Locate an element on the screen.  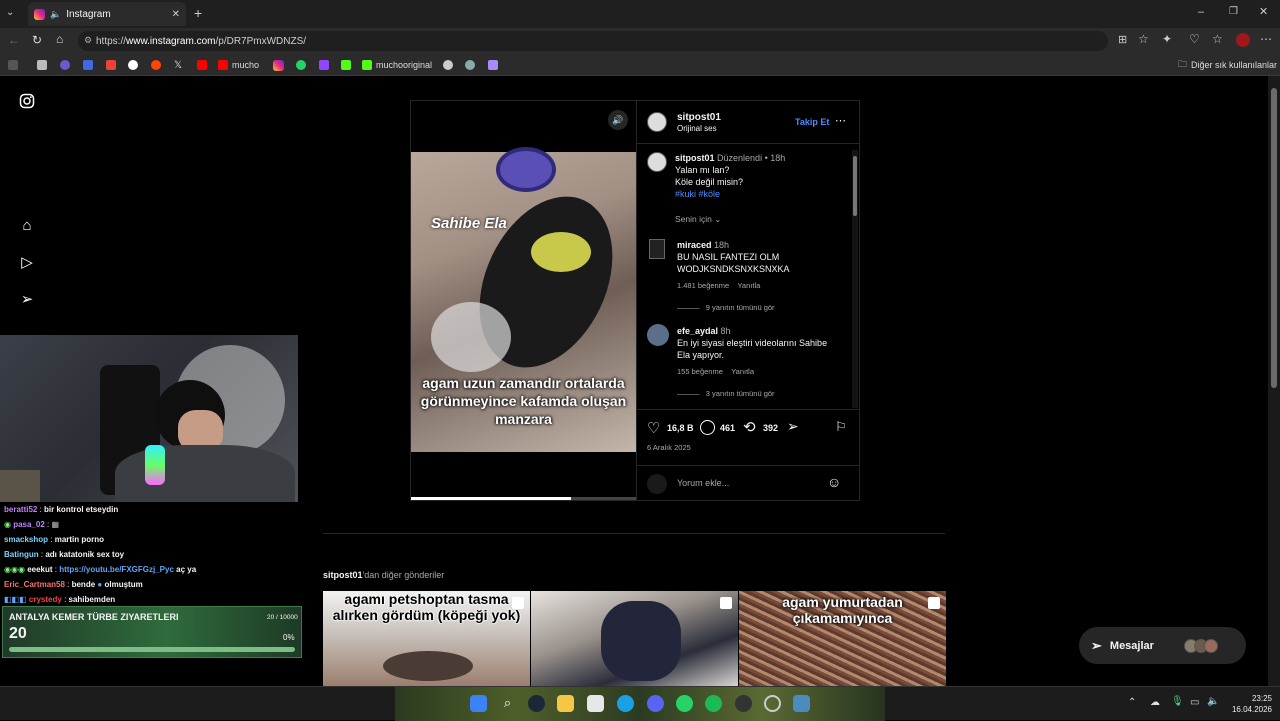
favorite-star-icon: ☆ is located at coordinates (1143, 39).